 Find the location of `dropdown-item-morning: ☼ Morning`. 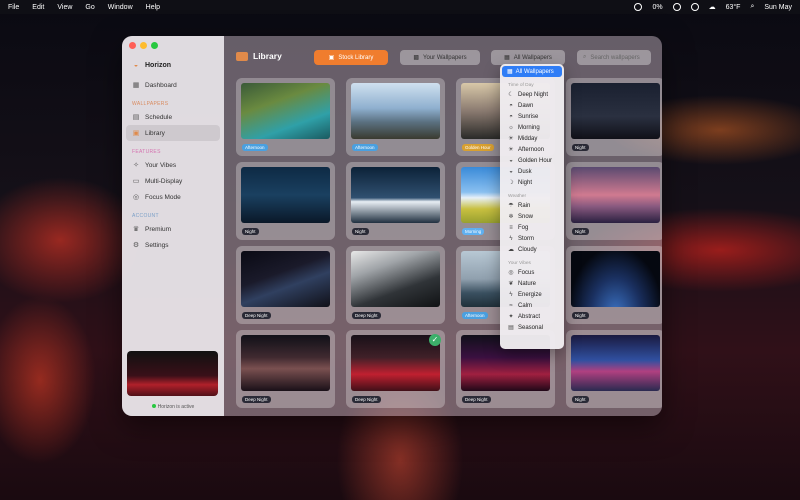

dropdown-item-morning: ☼ Morning is located at coordinates (532, 127).